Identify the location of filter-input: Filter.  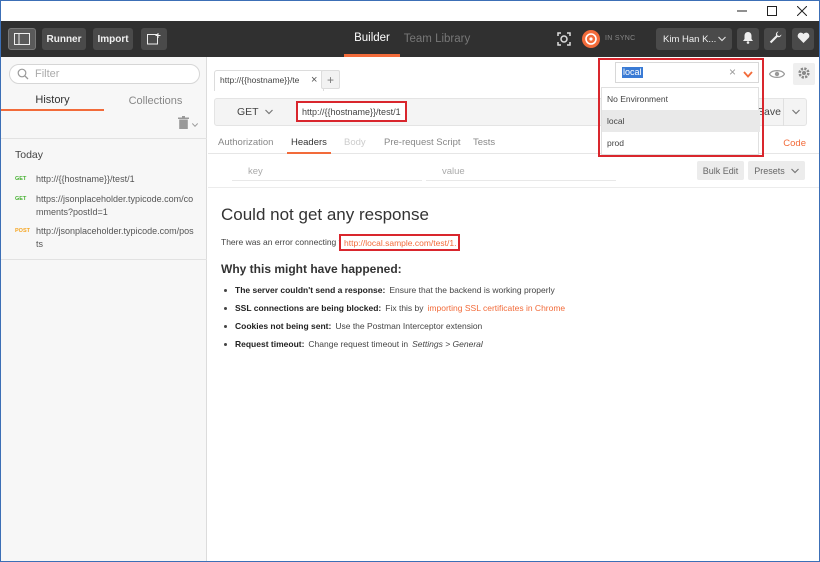
(104, 74).